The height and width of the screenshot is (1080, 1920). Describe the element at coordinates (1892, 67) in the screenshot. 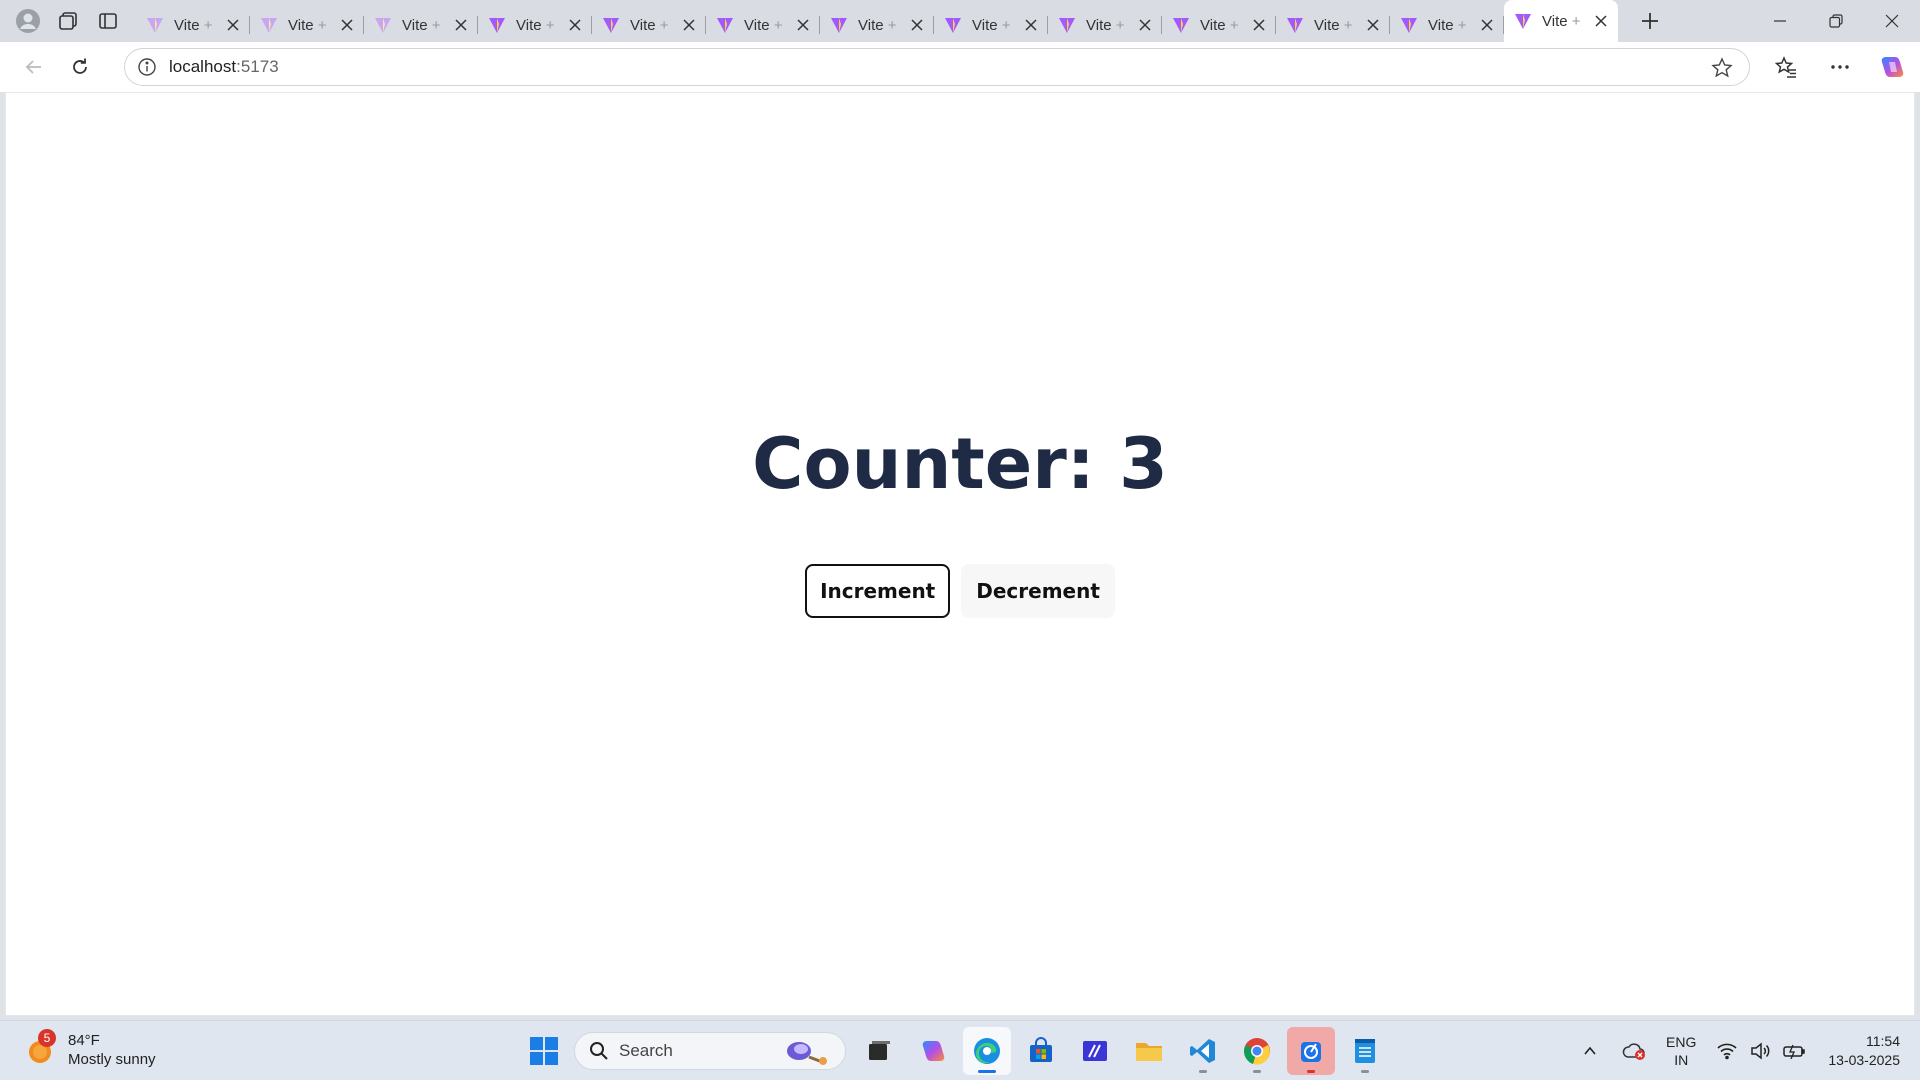

I see `copilot-icon` at that location.